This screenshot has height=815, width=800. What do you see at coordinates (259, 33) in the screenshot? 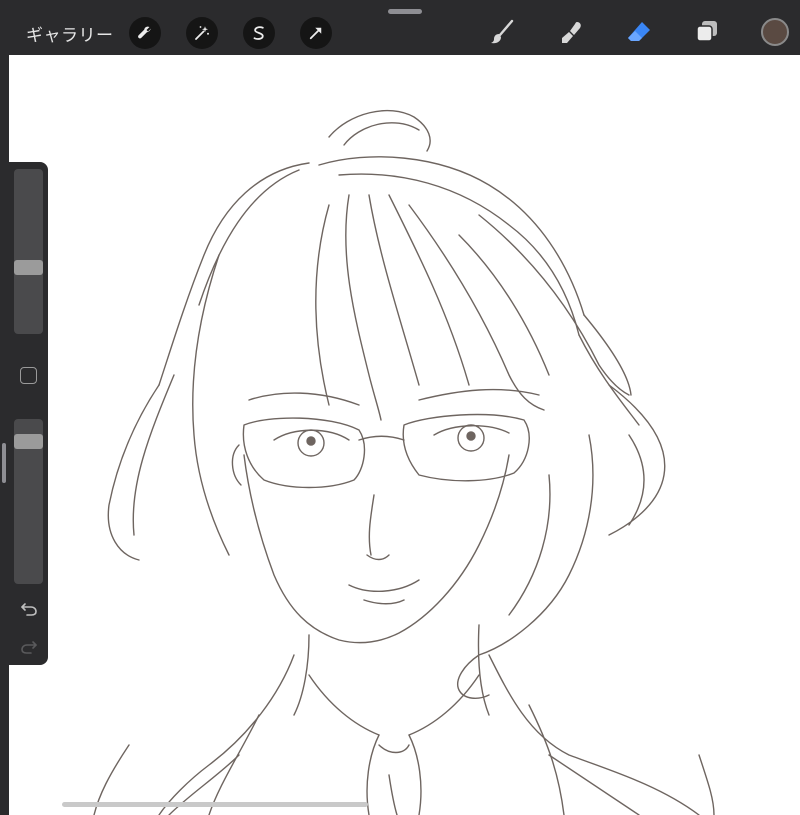
I see `selection-icon` at bounding box center [259, 33].